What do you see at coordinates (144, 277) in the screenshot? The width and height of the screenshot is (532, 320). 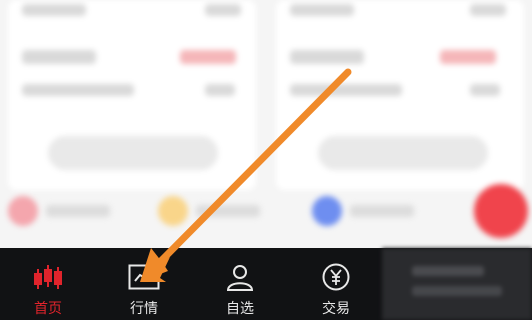 I see `line-chart-icon` at bounding box center [144, 277].